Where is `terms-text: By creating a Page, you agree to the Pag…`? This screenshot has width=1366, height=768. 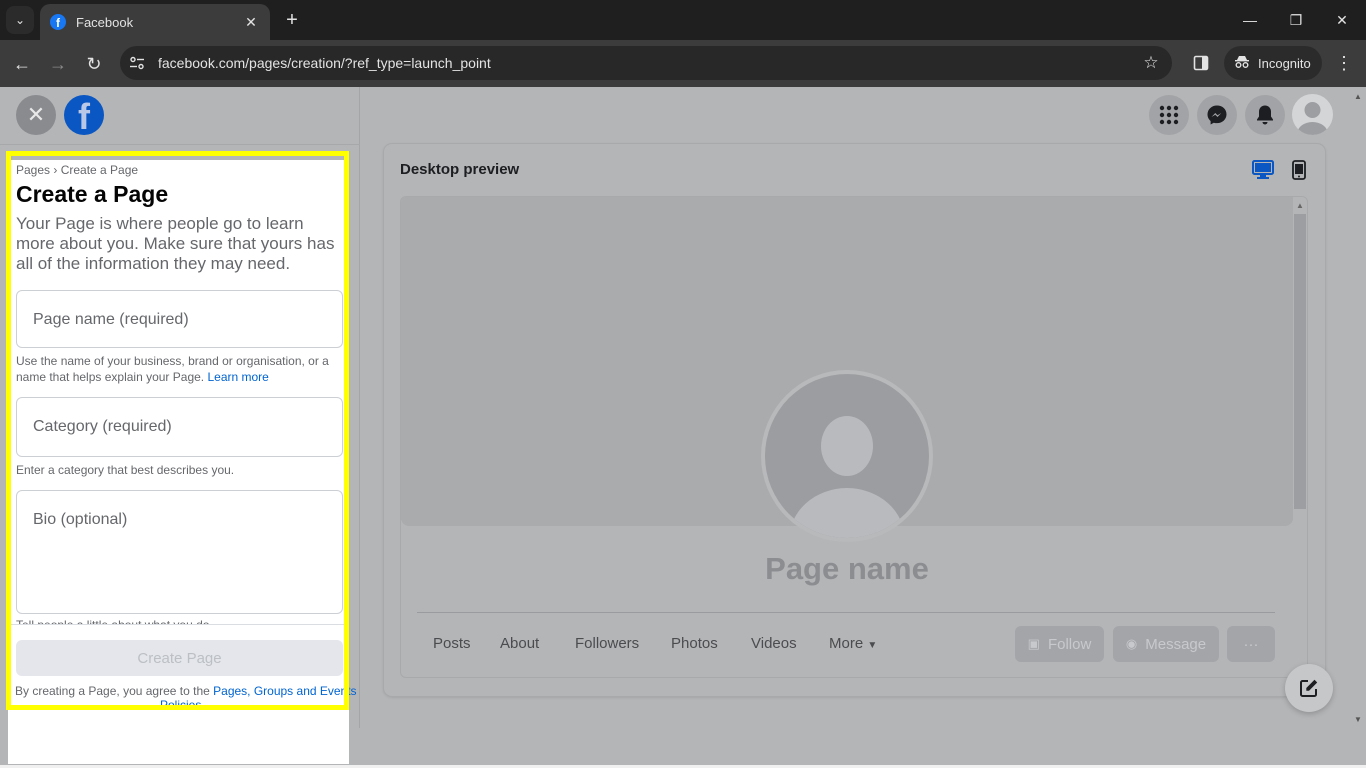
terms-text: By creating a Page, you agree to the Pag… is located at coordinates (186, 691).